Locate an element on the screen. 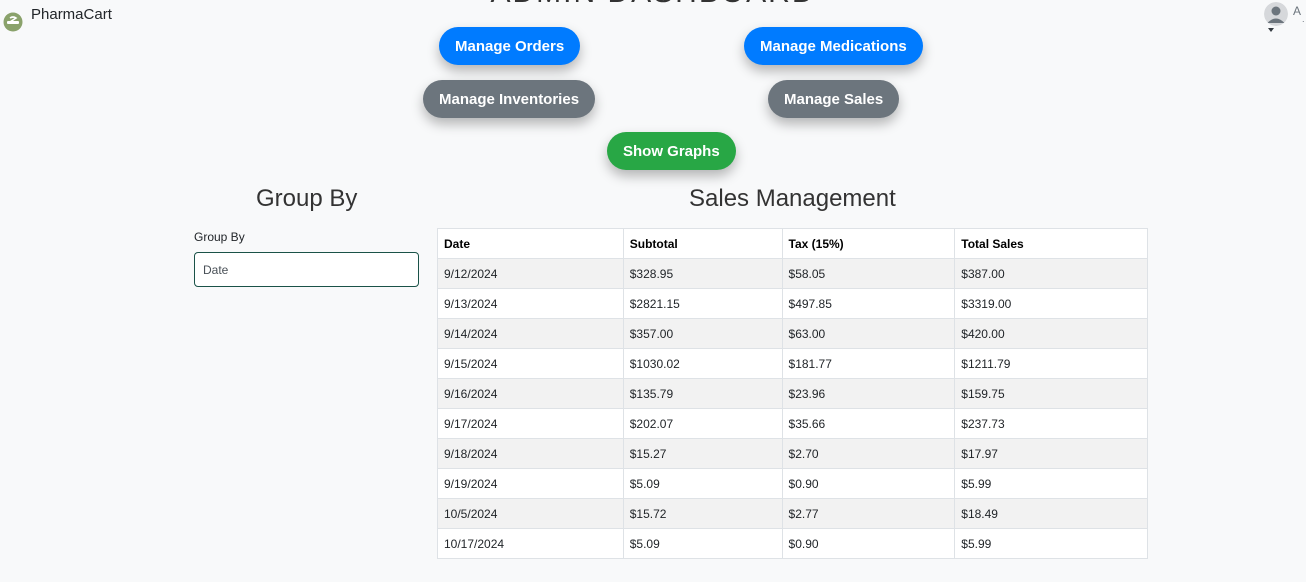  pharmacy-logo-icon is located at coordinates (13, 22).